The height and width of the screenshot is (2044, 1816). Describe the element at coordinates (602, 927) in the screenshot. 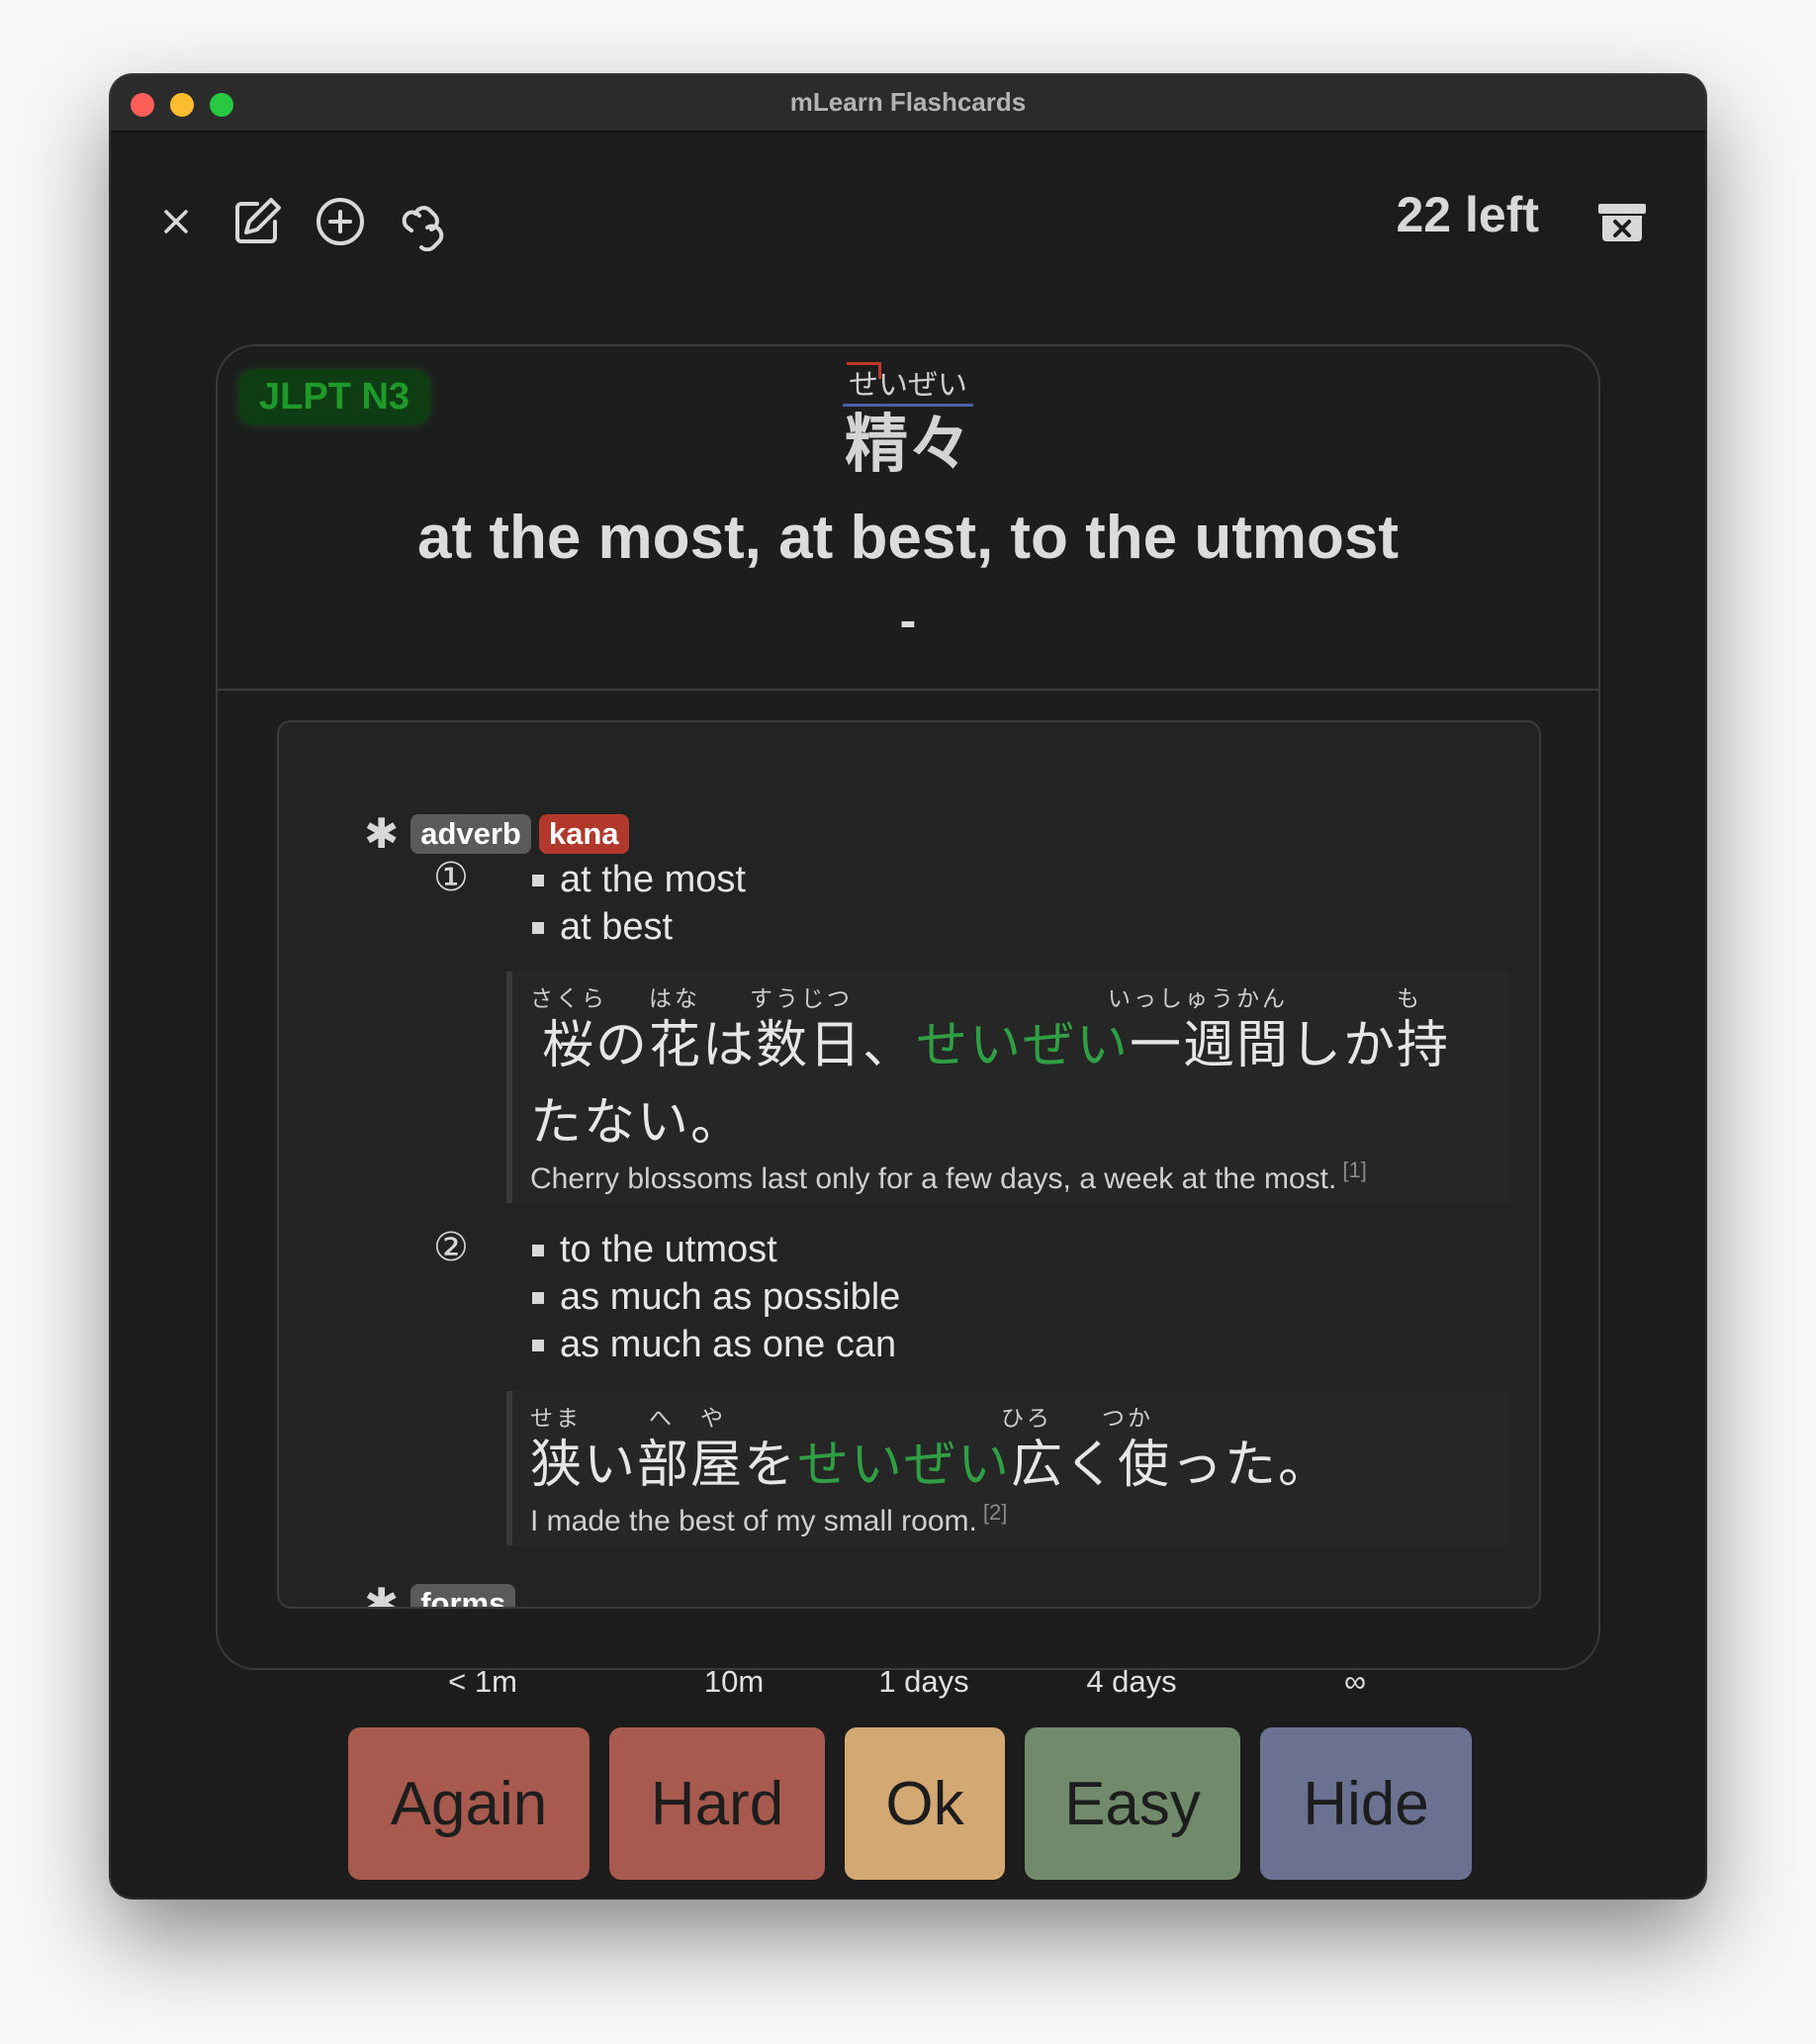

I see `gloss-item: at best` at that location.